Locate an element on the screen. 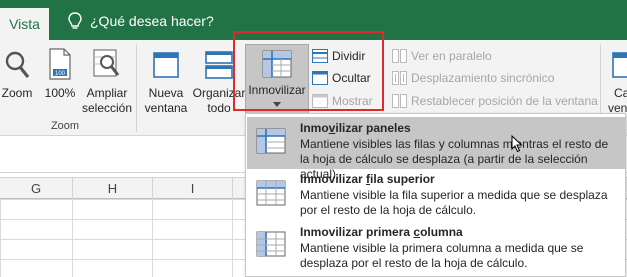 This screenshot has height=277, width=627. zoom-100-label: 100% is located at coordinates (60, 93).